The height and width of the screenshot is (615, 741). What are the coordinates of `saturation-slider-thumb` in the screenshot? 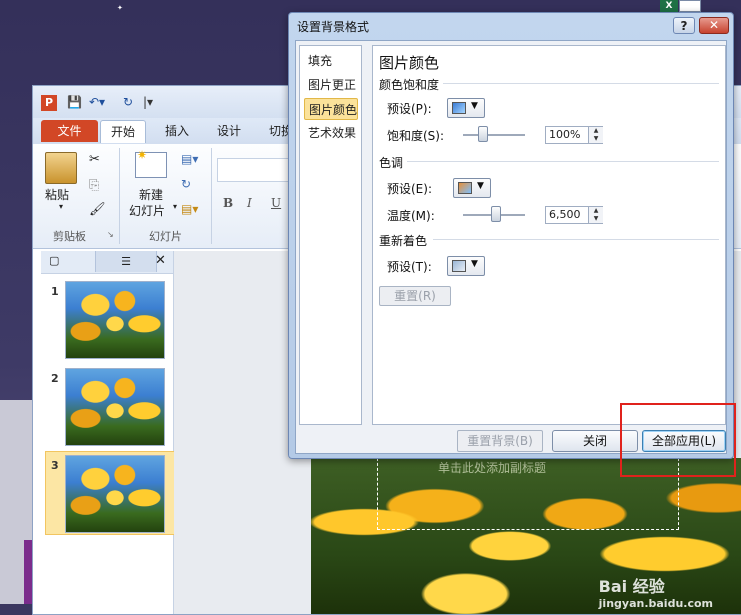 It's located at (483, 134).